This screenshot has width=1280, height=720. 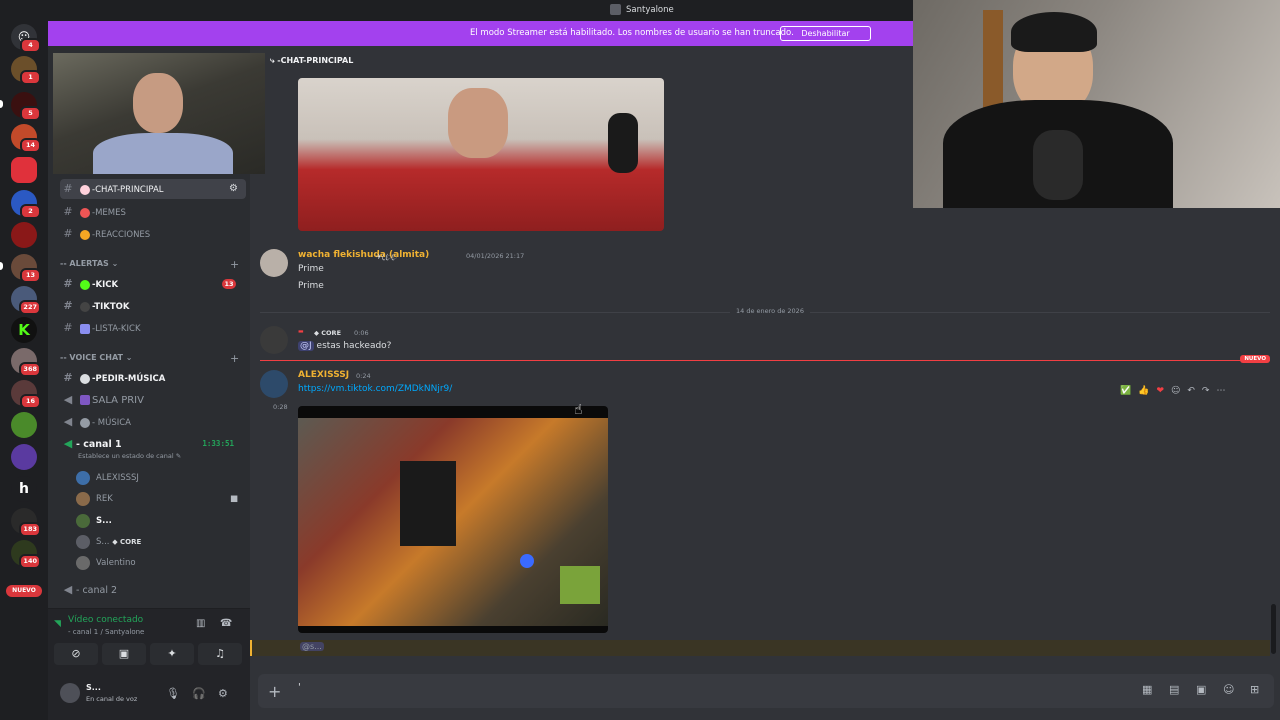 I want to click on screen-share-button: ▣, so click(x=124, y=654).